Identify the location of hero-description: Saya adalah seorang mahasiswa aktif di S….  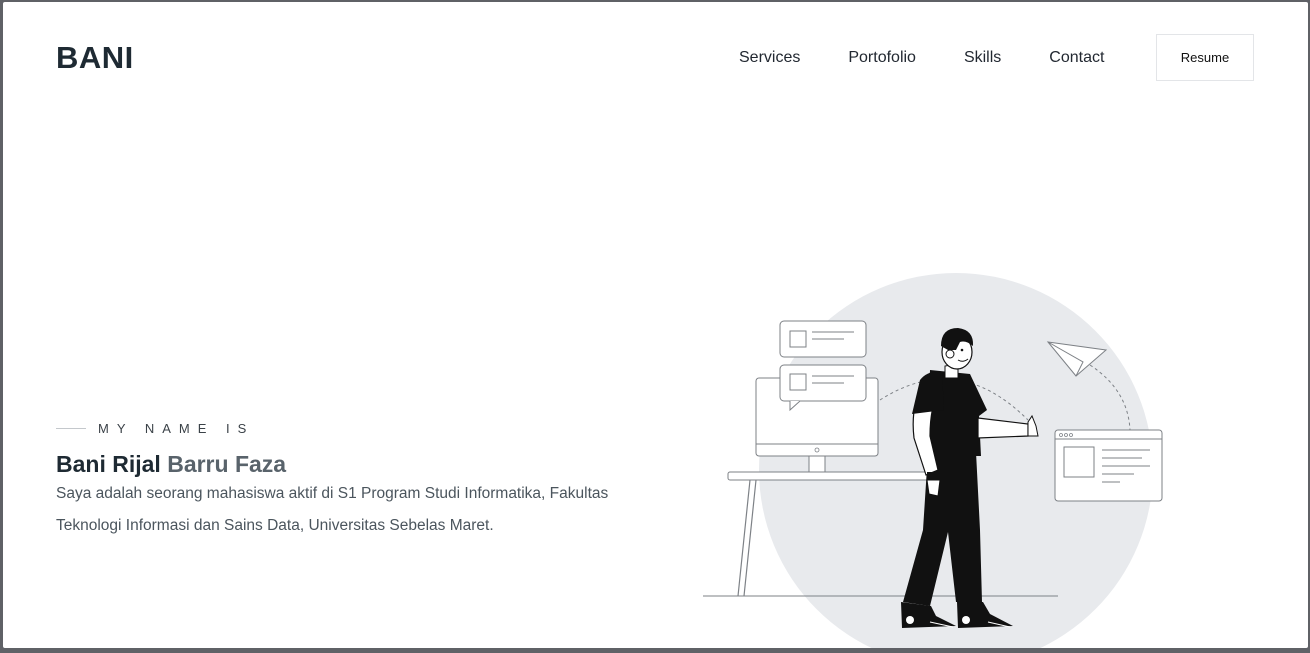
(332, 509).